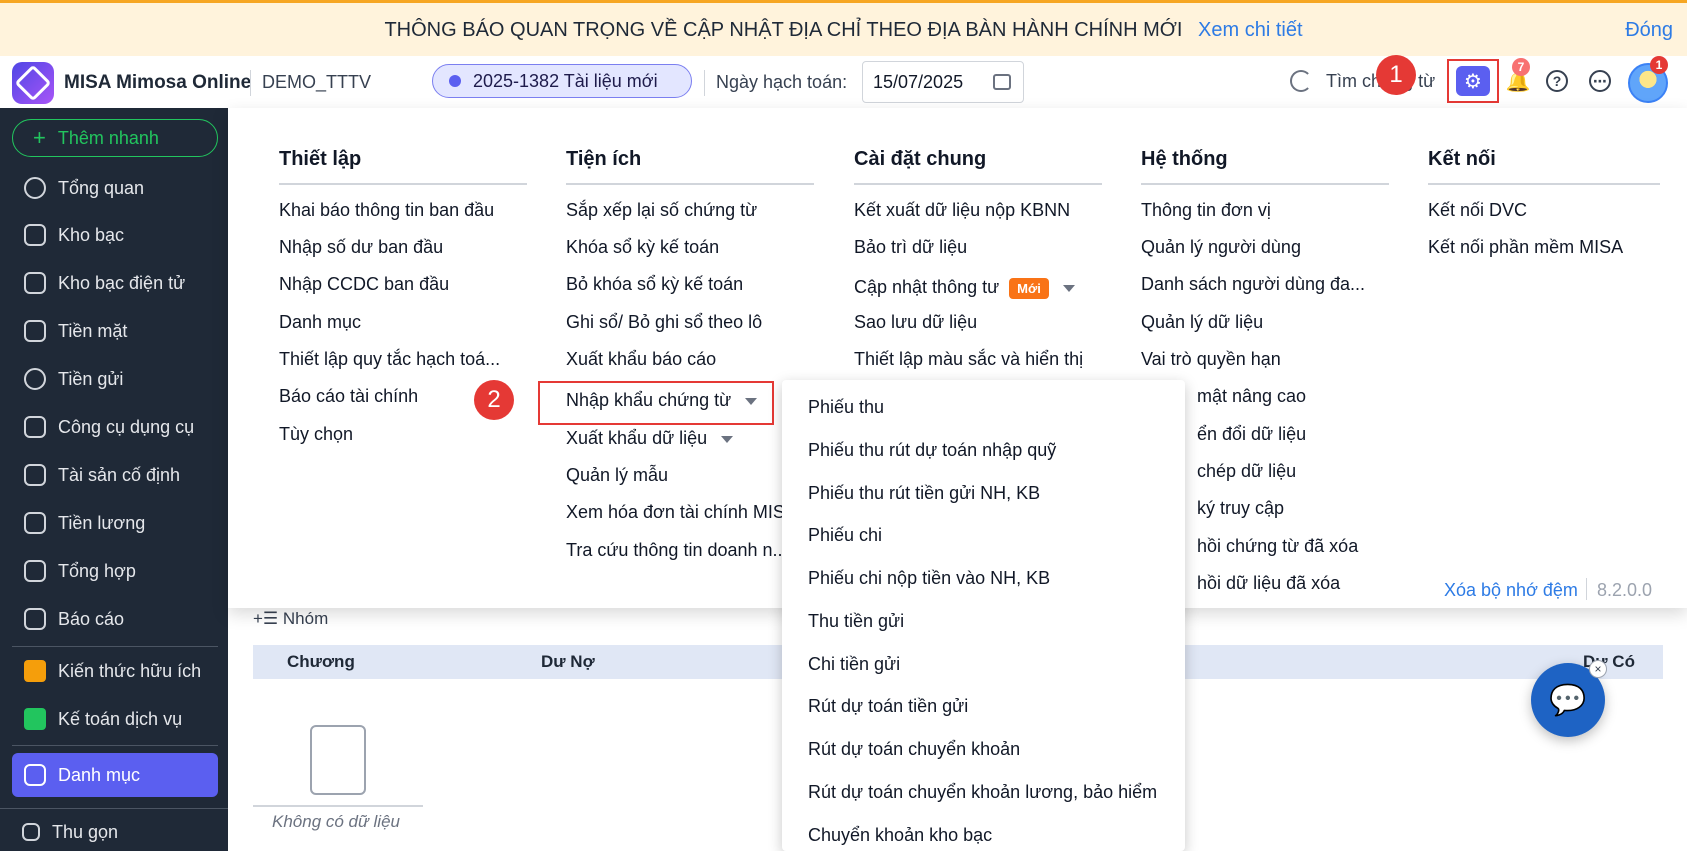 The image size is (1687, 851). Describe the element at coordinates (846, 407) in the screenshot. I see `submenu-item: Phiếu thu` at that location.